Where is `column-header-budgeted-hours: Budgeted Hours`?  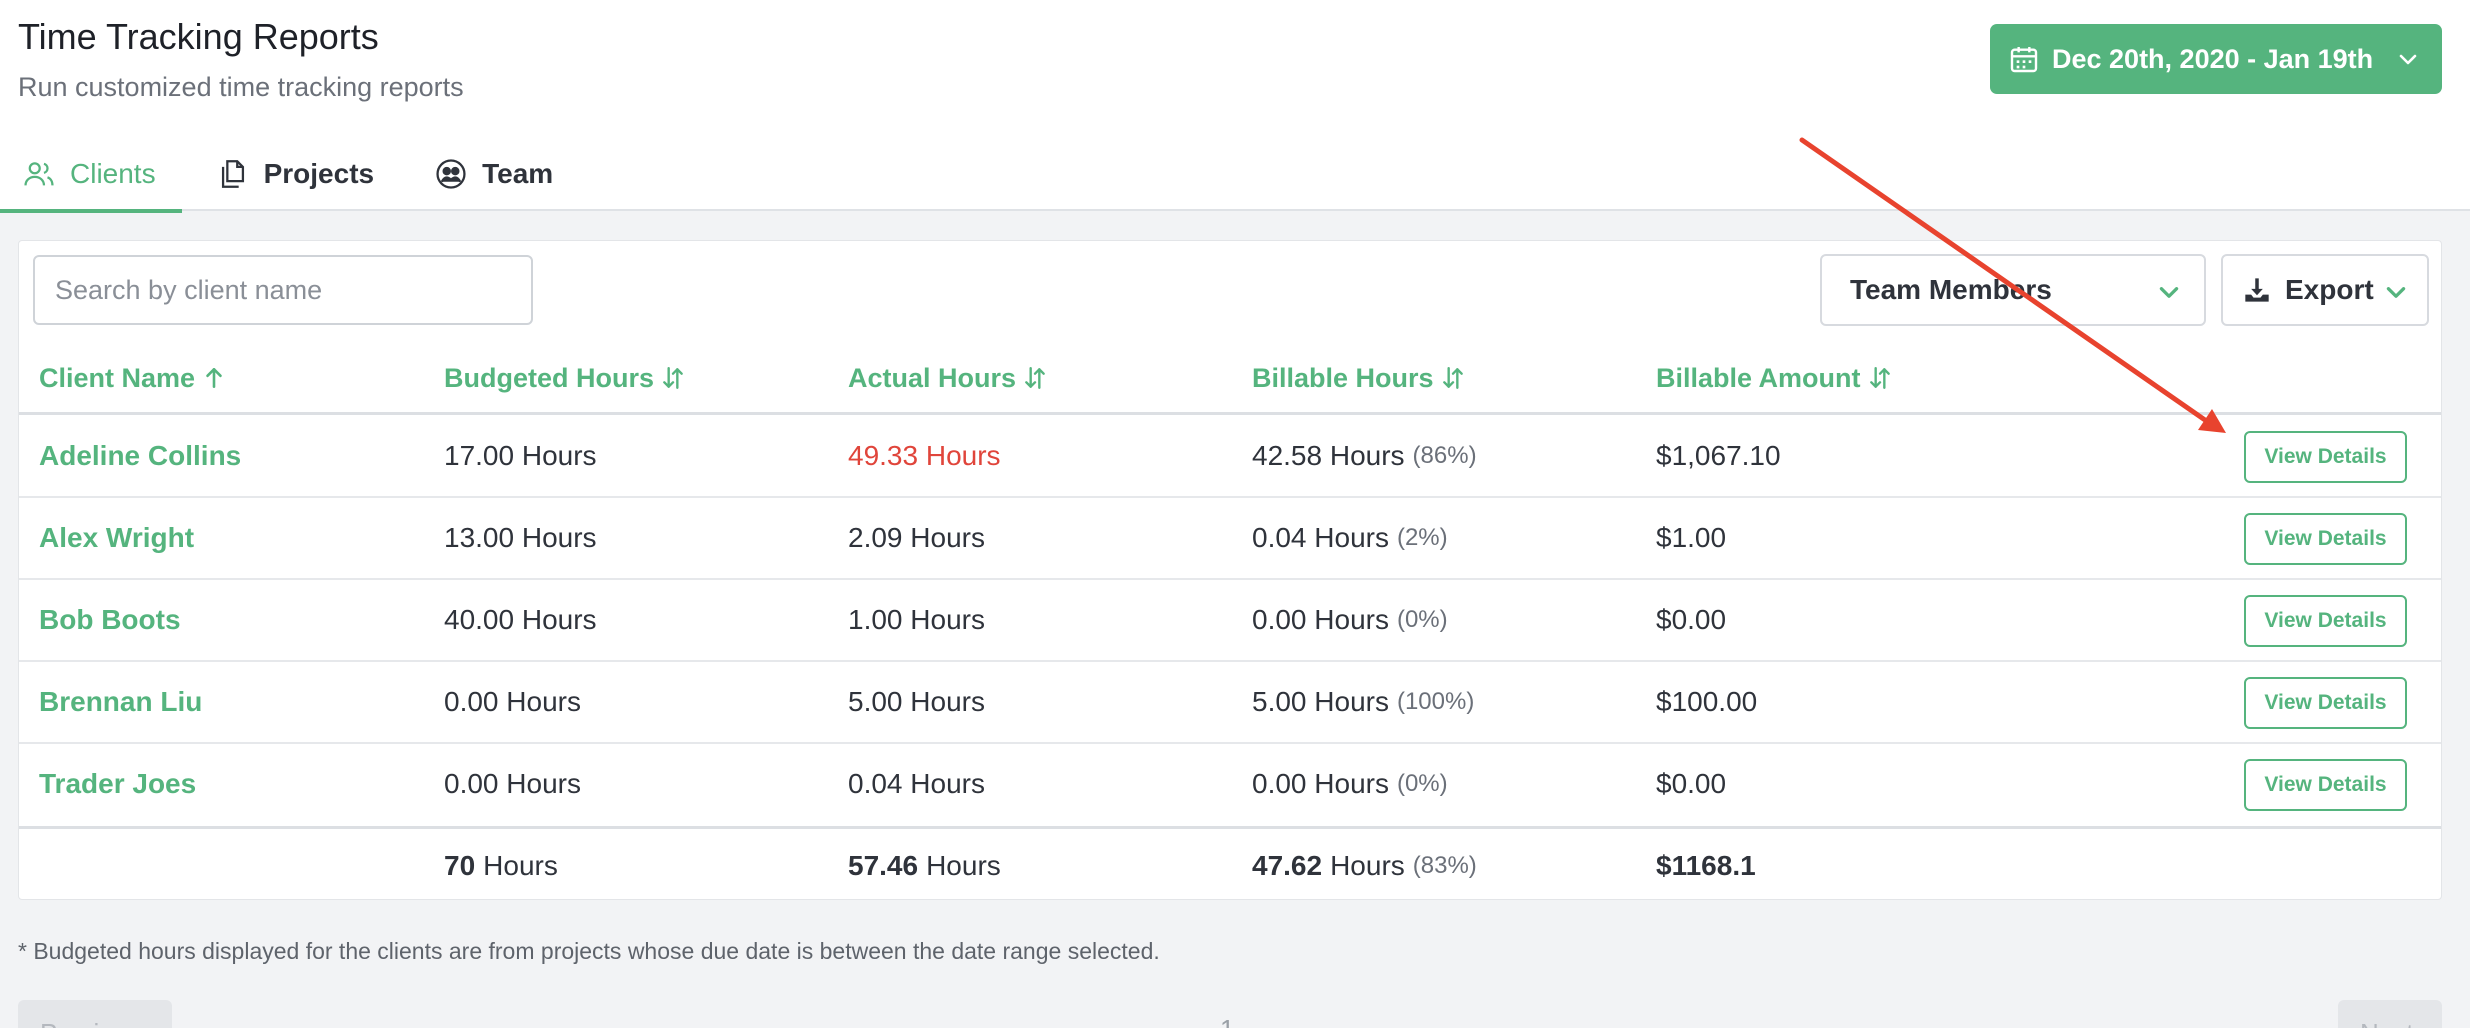 column-header-budgeted-hours: Budgeted Hours is located at coordinates (565, 378).